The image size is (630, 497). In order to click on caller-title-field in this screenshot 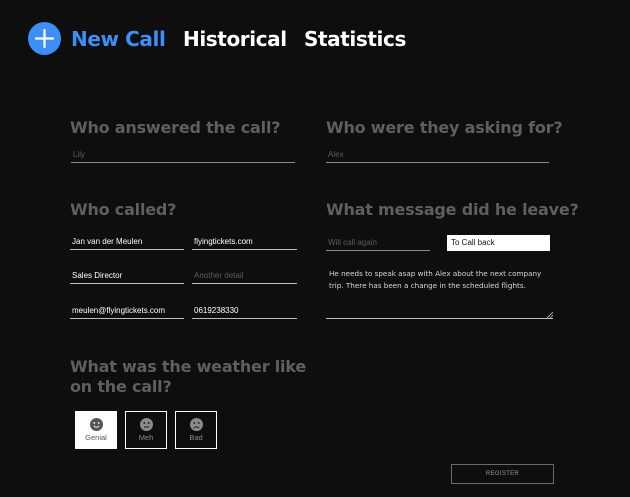, I will do `click(127, 277)`.